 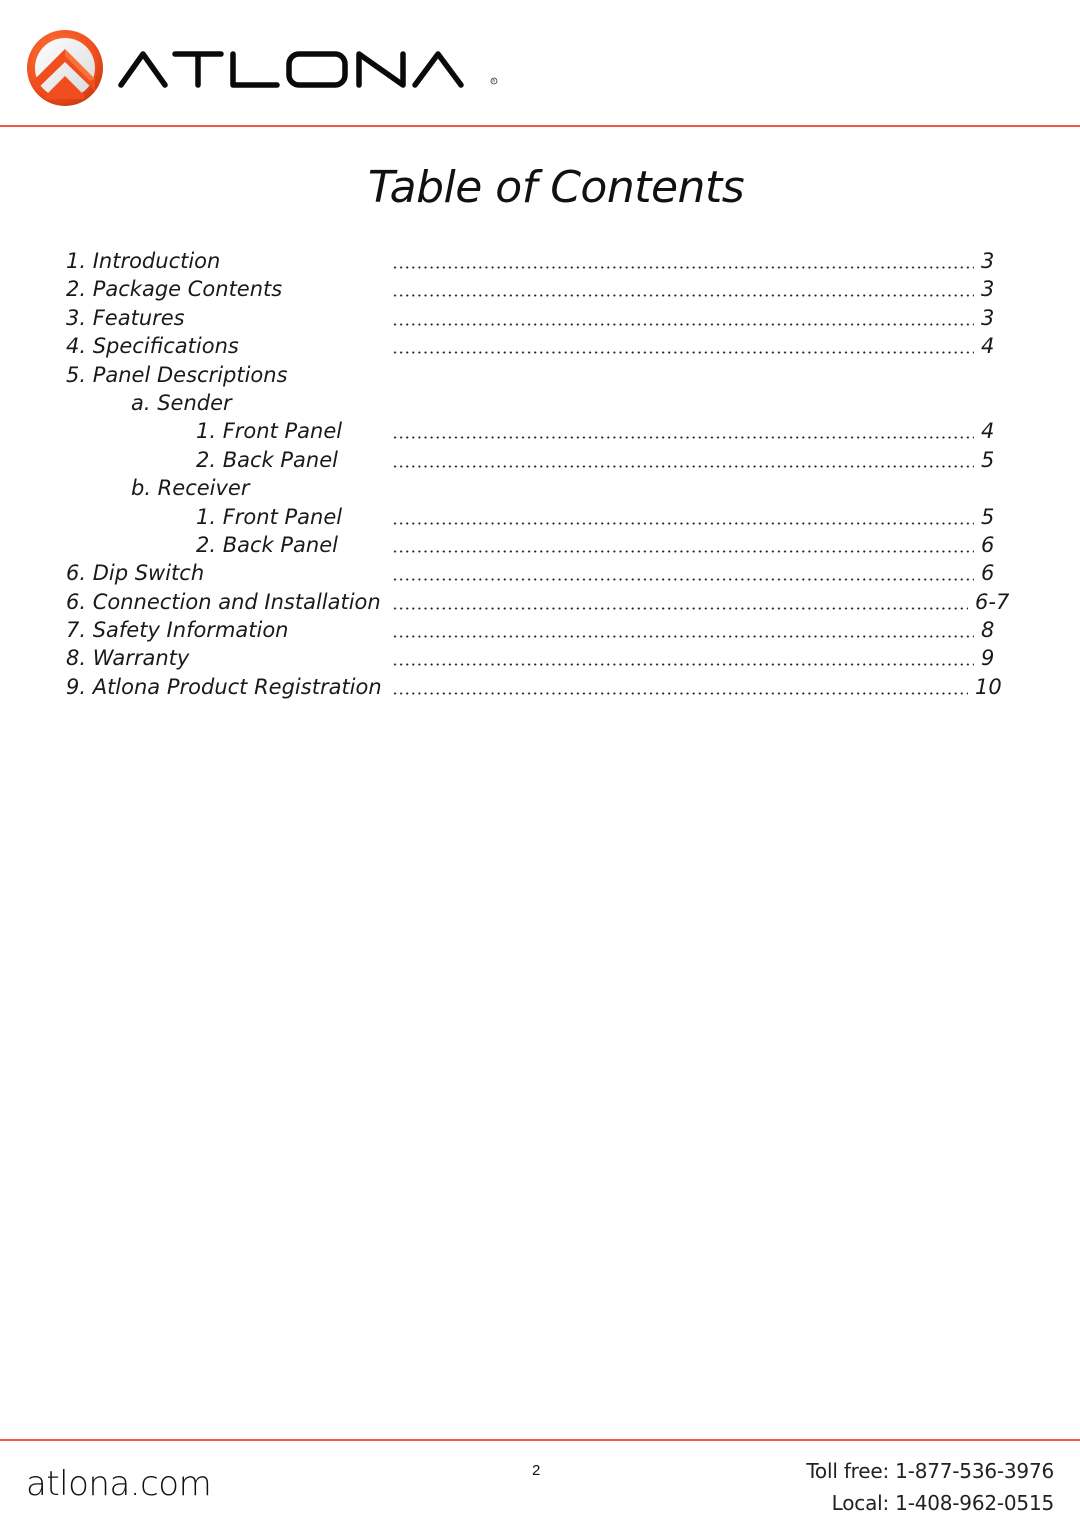 What do you see at coordinates (540, 289) in the screenshot?
I see `toc-entry: 2. Package Contents 3` at bounding box center [540, 289].